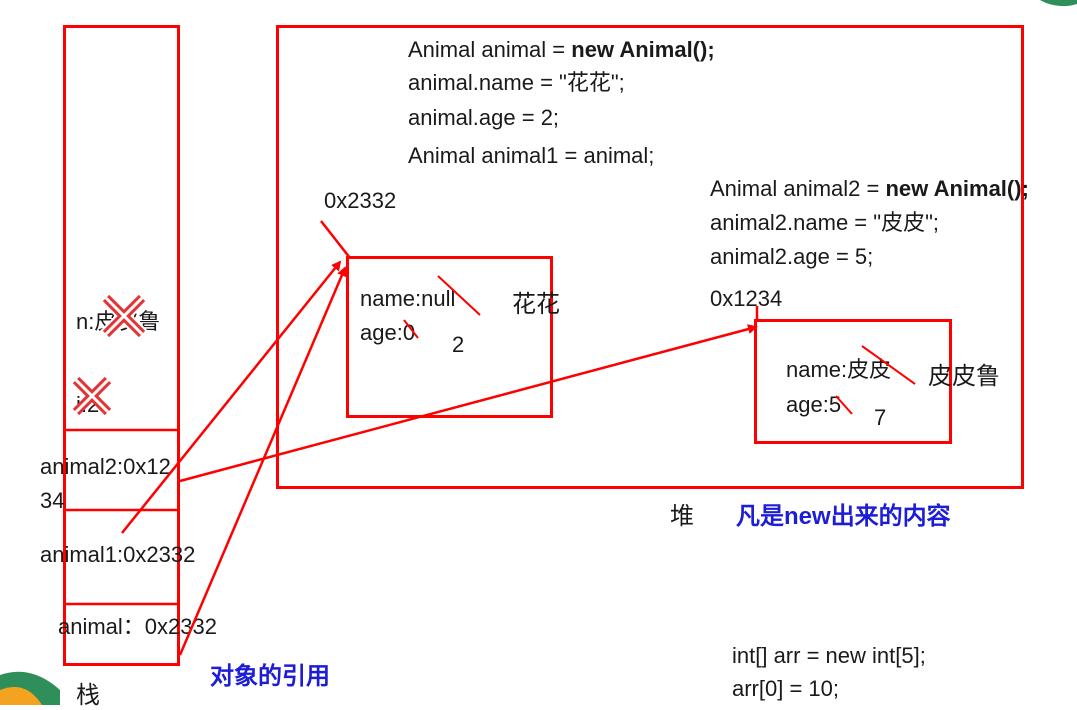  I want to click on strike-object-1-age, so click(411, 329).